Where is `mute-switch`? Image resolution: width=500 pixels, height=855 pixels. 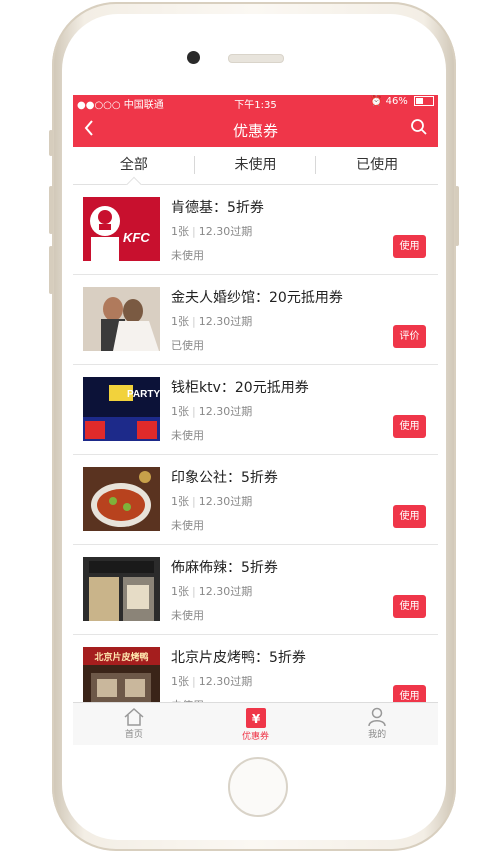 mute-switch is located at coordinates (51, 143).